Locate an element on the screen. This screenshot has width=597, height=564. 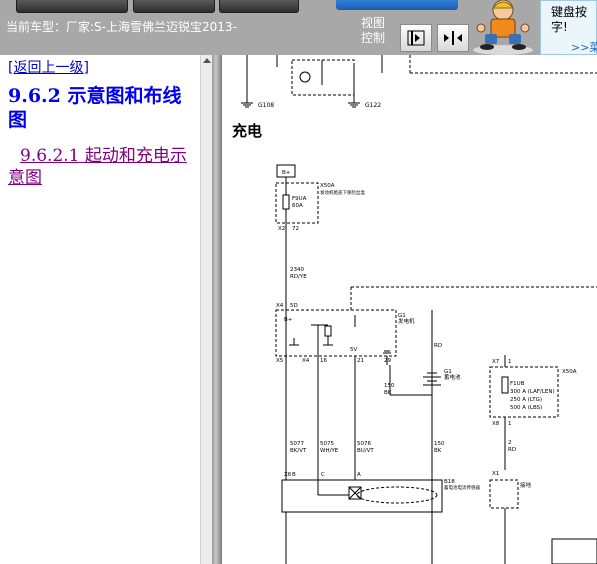
back-link: [返回上一级] is located at coordinates (48, 67).